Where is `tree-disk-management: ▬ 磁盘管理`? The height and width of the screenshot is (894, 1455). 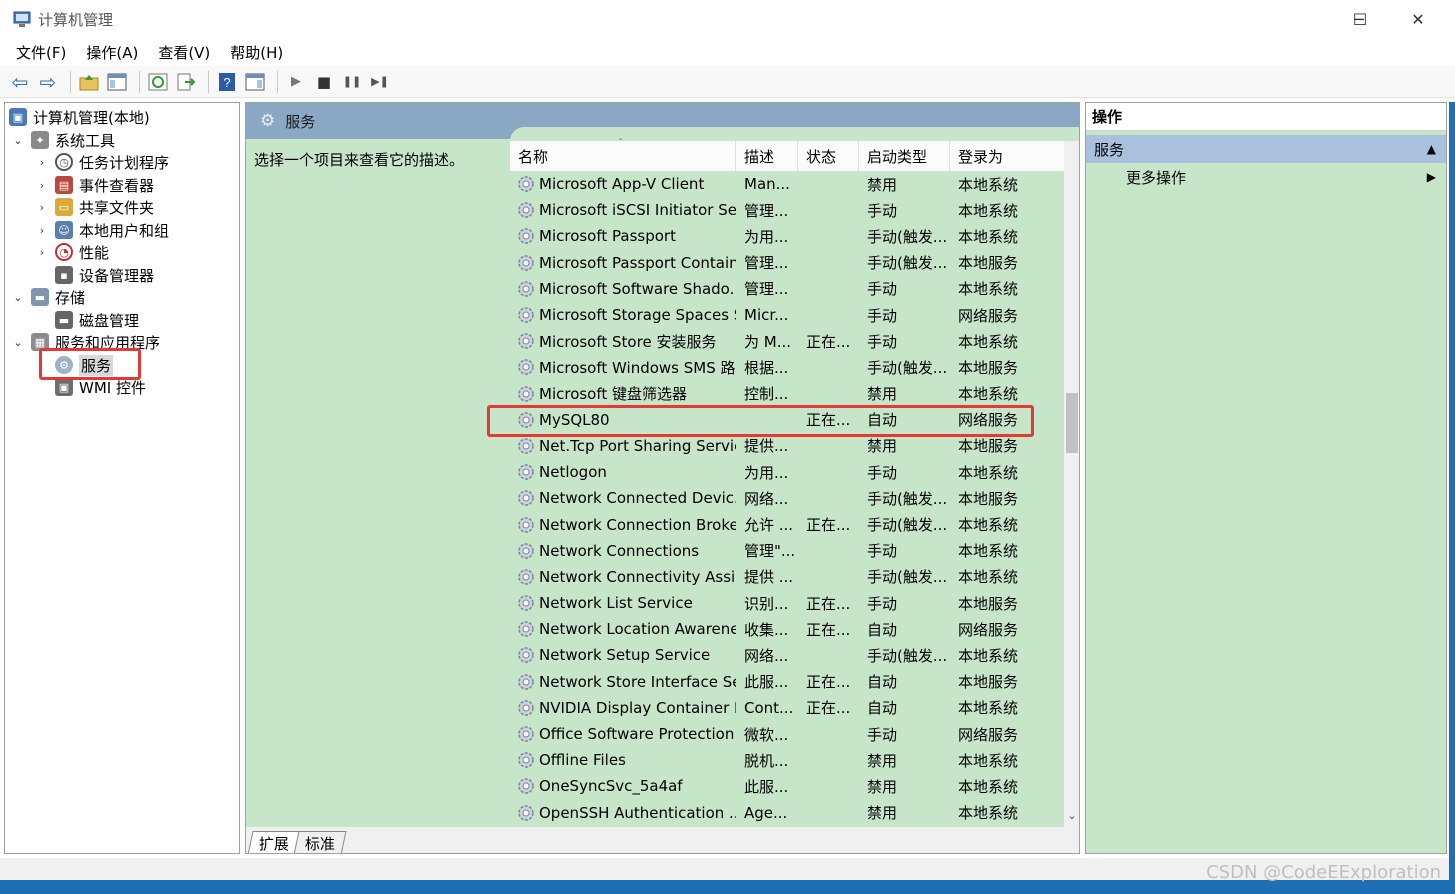 tree-disk-management: ▬ 磁盘管理 is located at coordinates (87, 320).